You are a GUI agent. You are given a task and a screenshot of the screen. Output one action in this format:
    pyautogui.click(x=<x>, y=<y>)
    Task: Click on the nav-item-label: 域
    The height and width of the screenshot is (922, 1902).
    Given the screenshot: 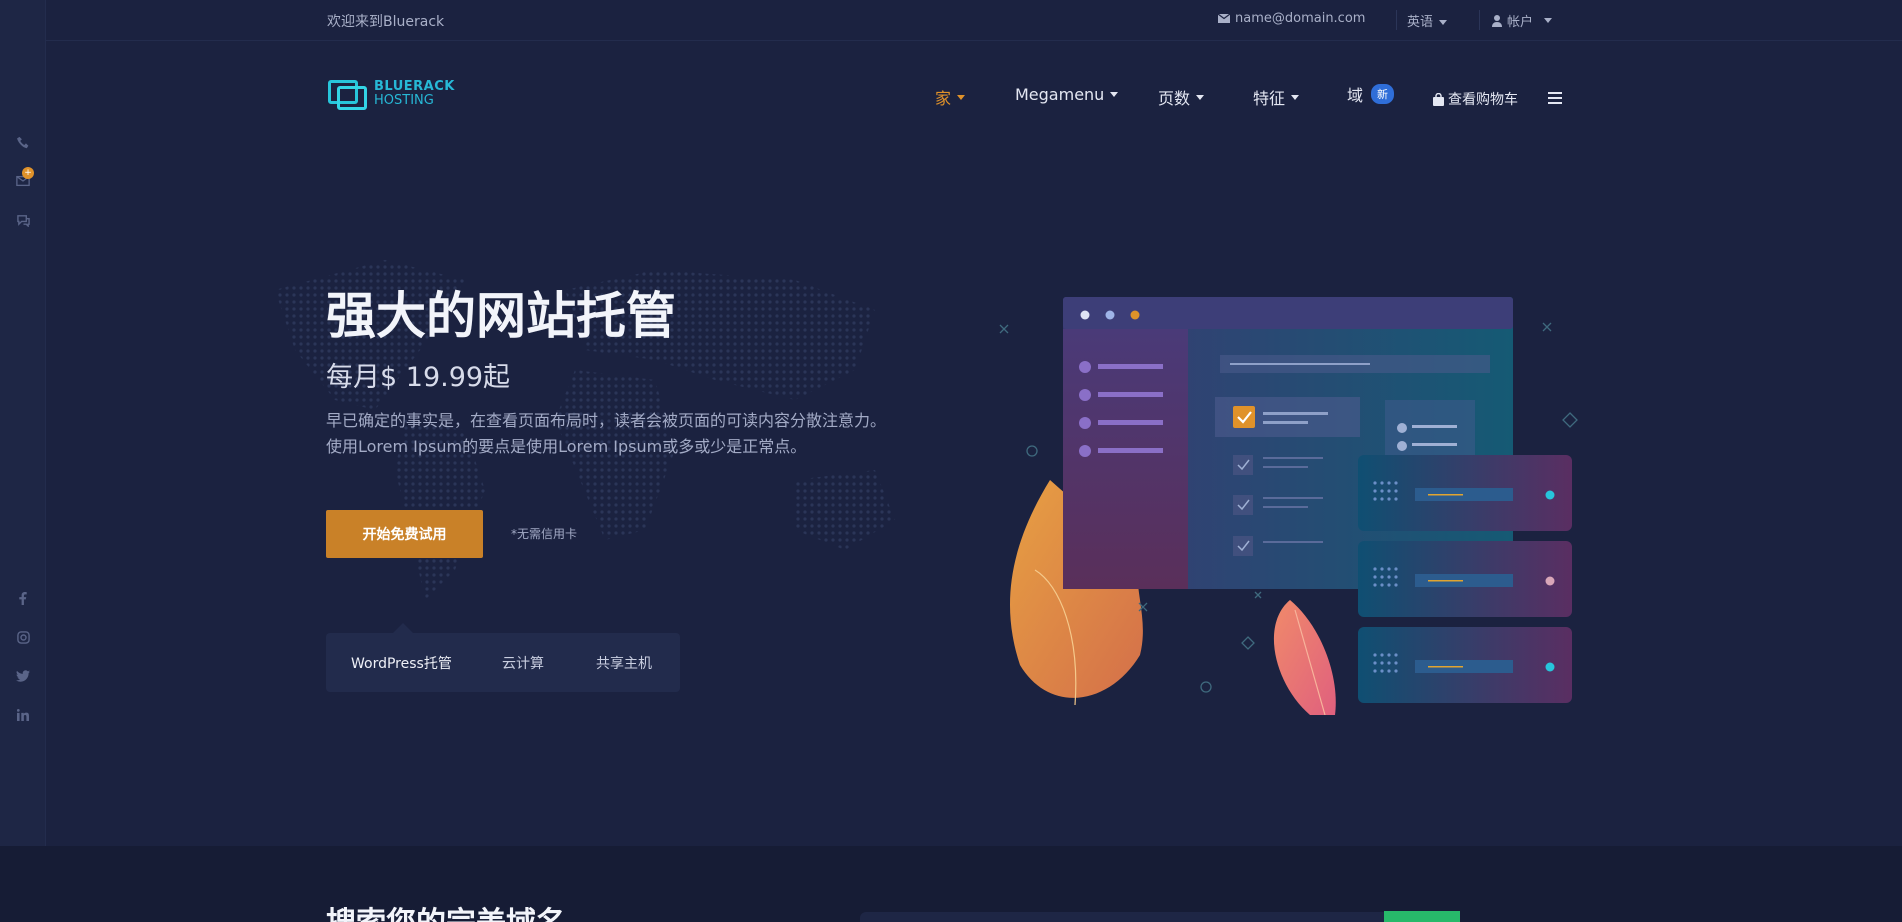 What is the action you would take?
    pyautogui.click(x=1355, y=95)
    